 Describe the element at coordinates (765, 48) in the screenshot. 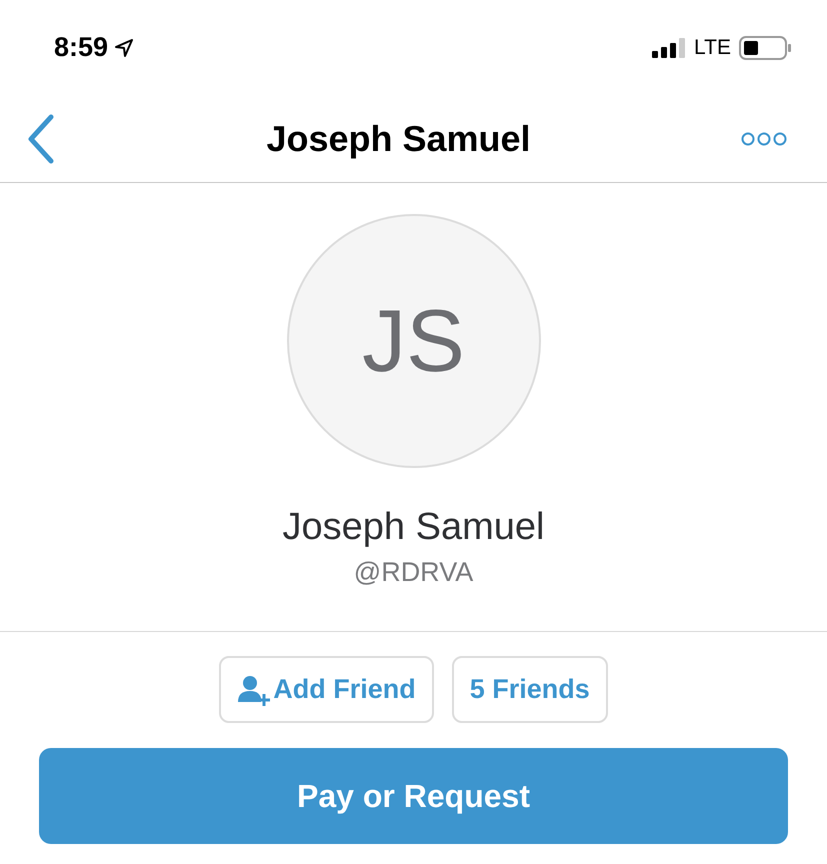

I see `battery-icon` at that location.